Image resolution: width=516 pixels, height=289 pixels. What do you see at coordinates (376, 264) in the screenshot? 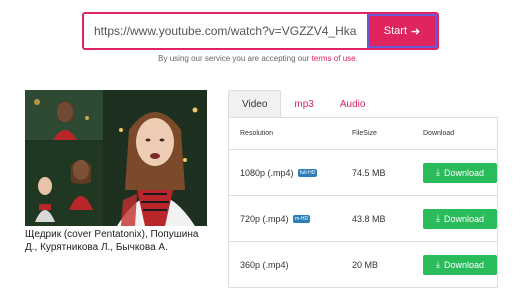
I see `filesize-cell: 20 MB` at bounding box center [376, 264].